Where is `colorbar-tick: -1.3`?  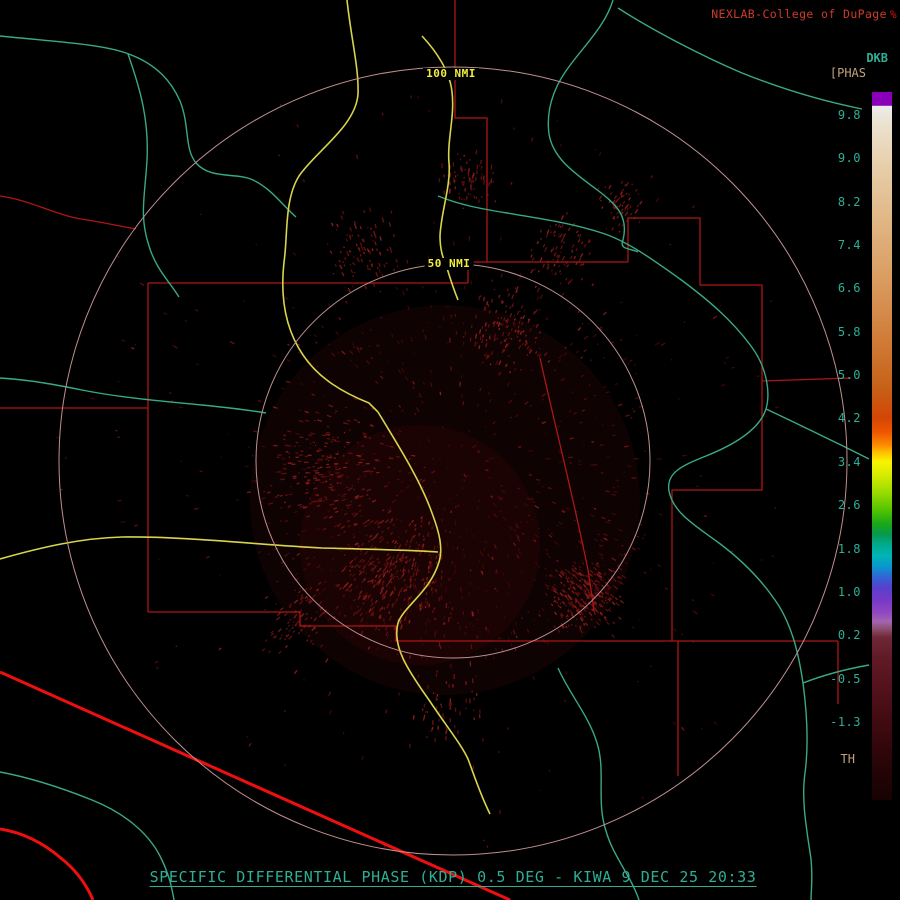 colorbar-tick: -1.3 is located at coordinates (845, 721).